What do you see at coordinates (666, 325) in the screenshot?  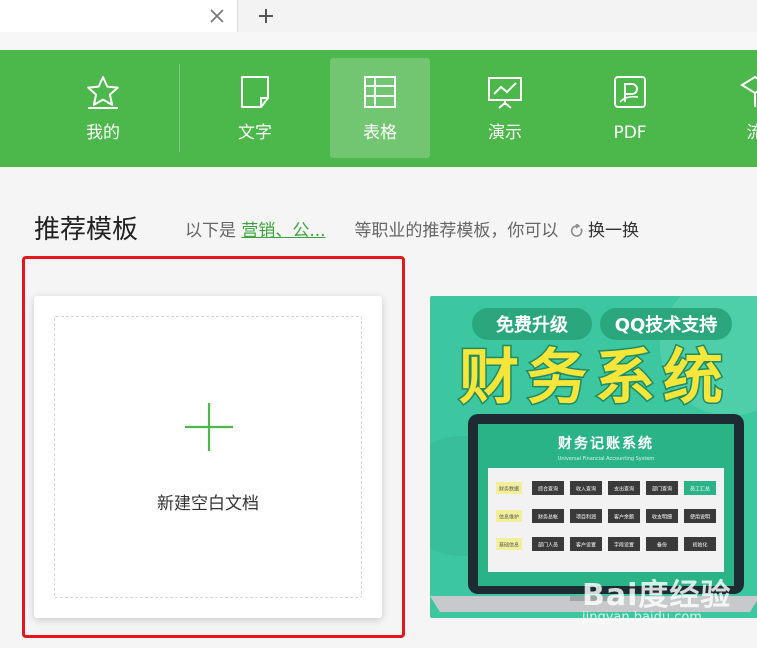 I see `badge-qq-support: QQ技术支持` at bounding box center [666, 325].